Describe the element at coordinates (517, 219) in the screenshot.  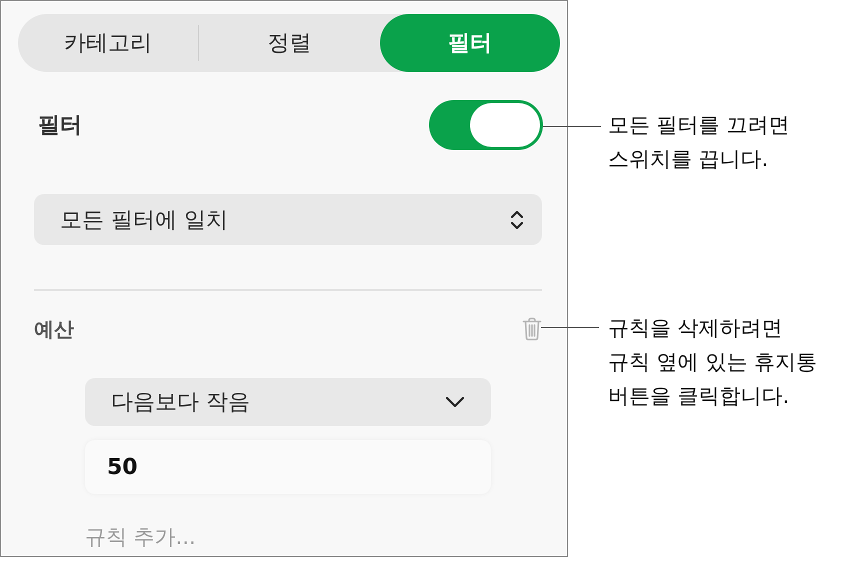
I see `up-down-chevron-icon` at that location.